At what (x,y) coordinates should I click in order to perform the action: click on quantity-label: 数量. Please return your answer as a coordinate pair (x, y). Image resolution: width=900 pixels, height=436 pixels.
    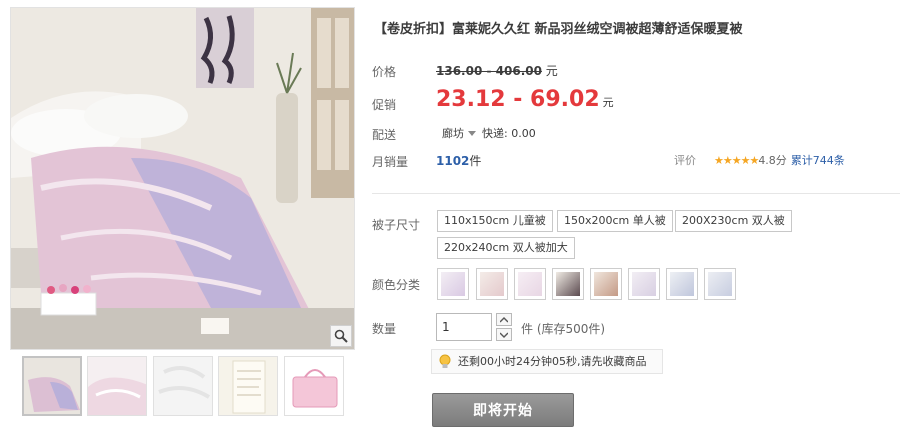
    Looking at the image, I should click on (384, 329).